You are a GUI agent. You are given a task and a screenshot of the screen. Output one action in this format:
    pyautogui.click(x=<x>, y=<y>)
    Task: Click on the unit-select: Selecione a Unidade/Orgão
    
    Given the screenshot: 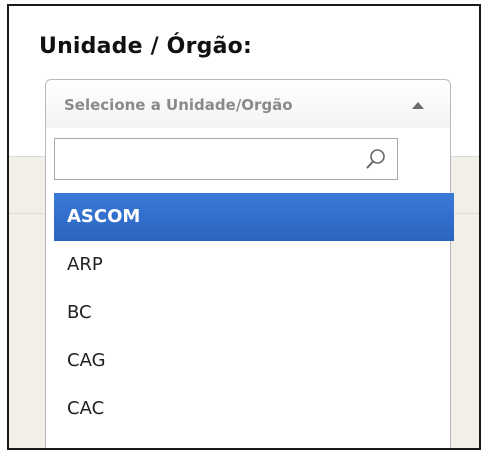 What is the action you would take?
    pyautogui.click(x=248, y=104)
    